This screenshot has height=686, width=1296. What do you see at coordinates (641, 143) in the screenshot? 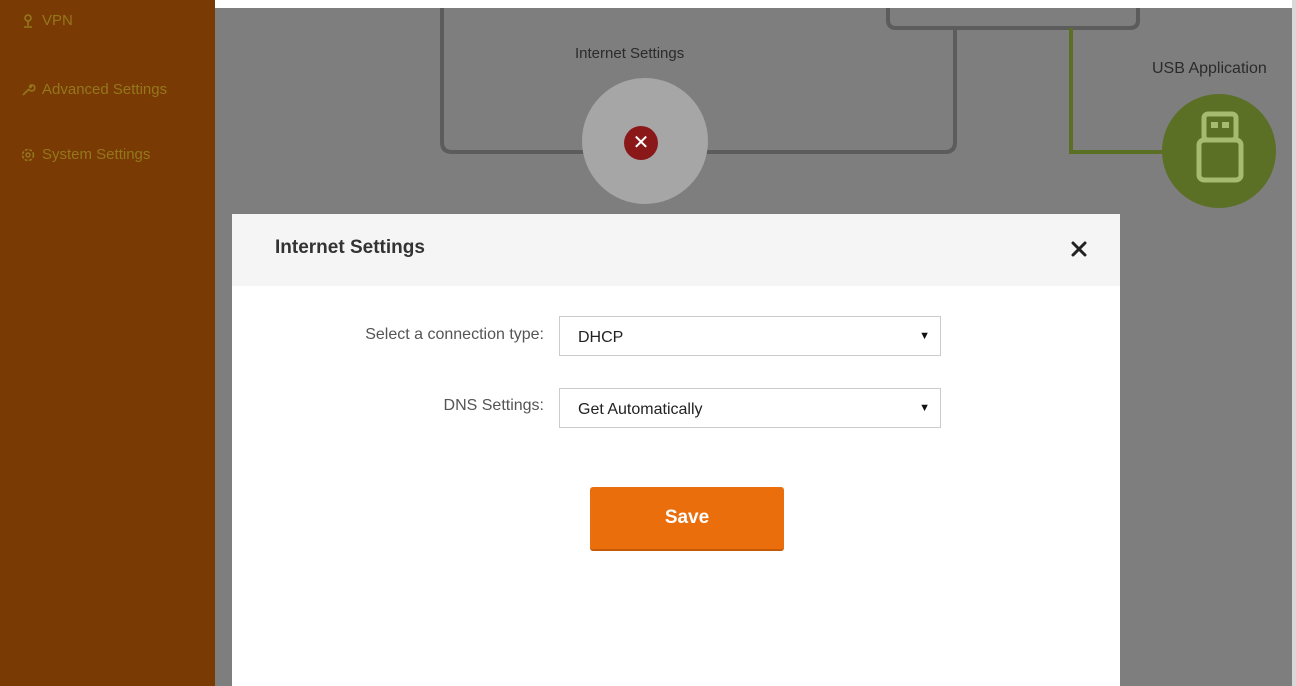
I see `error-x-icon: ✕` at bounding box center [641, 143].